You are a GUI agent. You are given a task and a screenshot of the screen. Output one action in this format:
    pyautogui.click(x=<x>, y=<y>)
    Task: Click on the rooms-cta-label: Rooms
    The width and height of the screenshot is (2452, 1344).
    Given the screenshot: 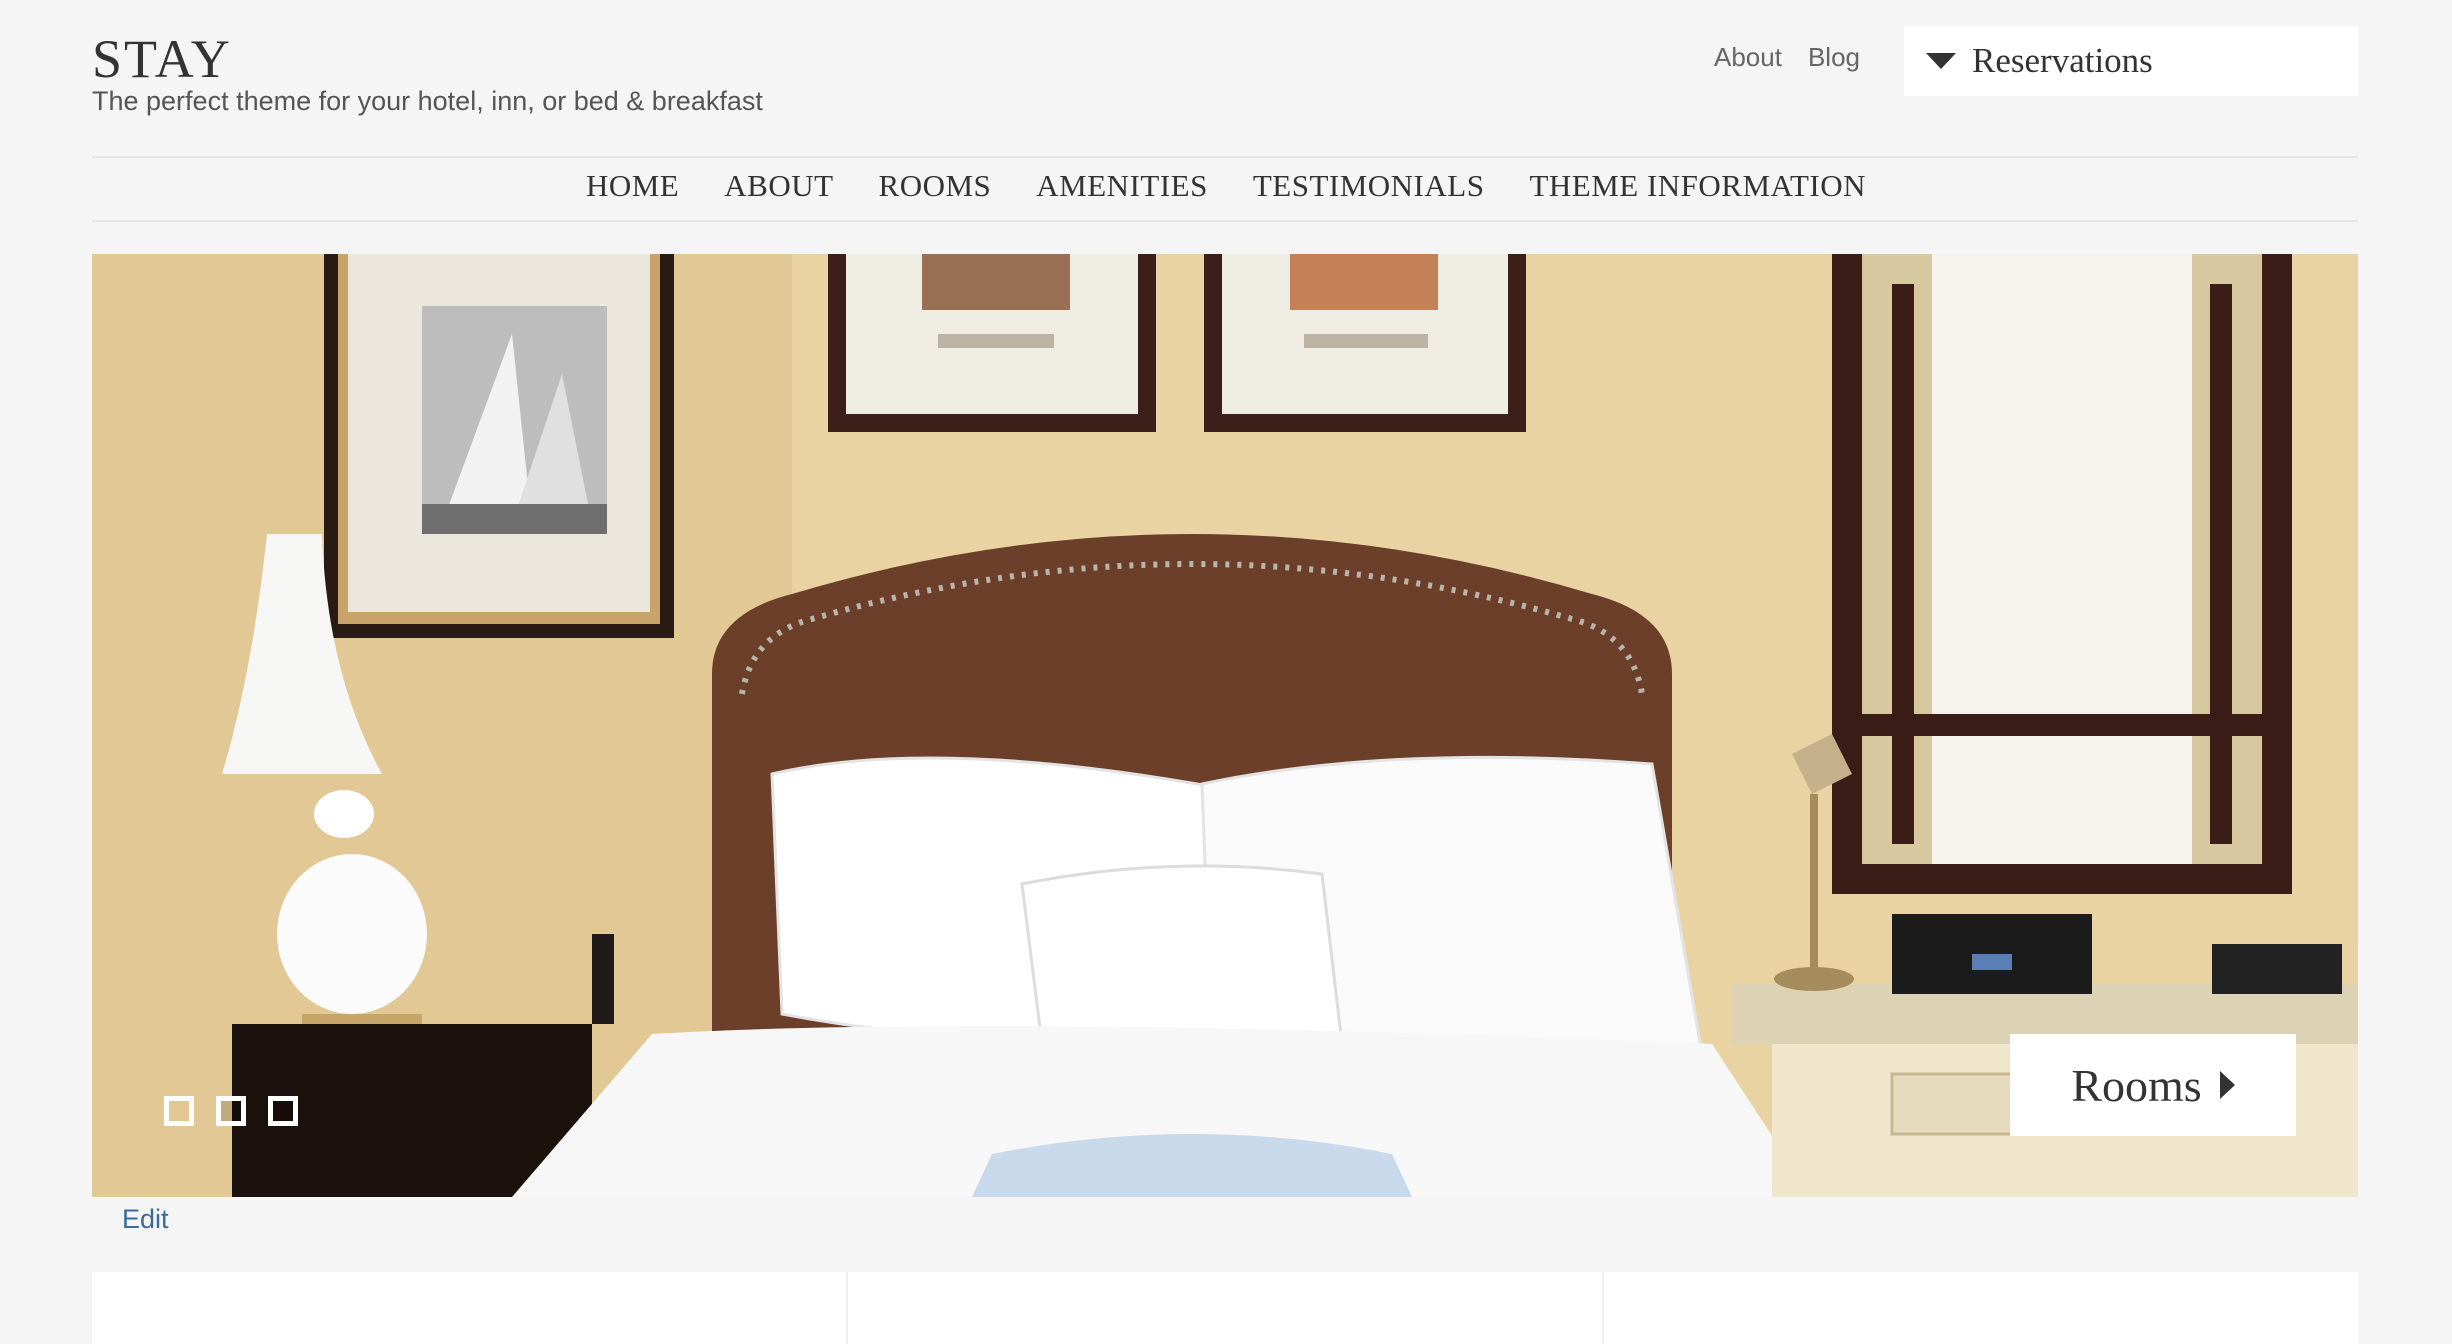 What is the action you would take?
    pyautogui.click(x=2136, y=1085)
    